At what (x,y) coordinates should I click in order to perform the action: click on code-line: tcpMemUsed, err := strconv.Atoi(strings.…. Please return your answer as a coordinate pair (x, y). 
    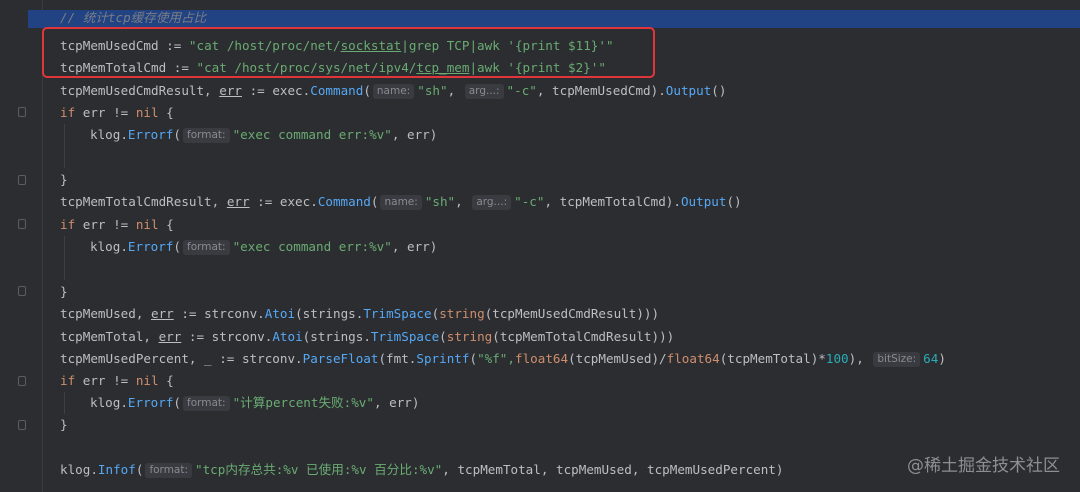
    Looking at the image, I should click on (359, 314).